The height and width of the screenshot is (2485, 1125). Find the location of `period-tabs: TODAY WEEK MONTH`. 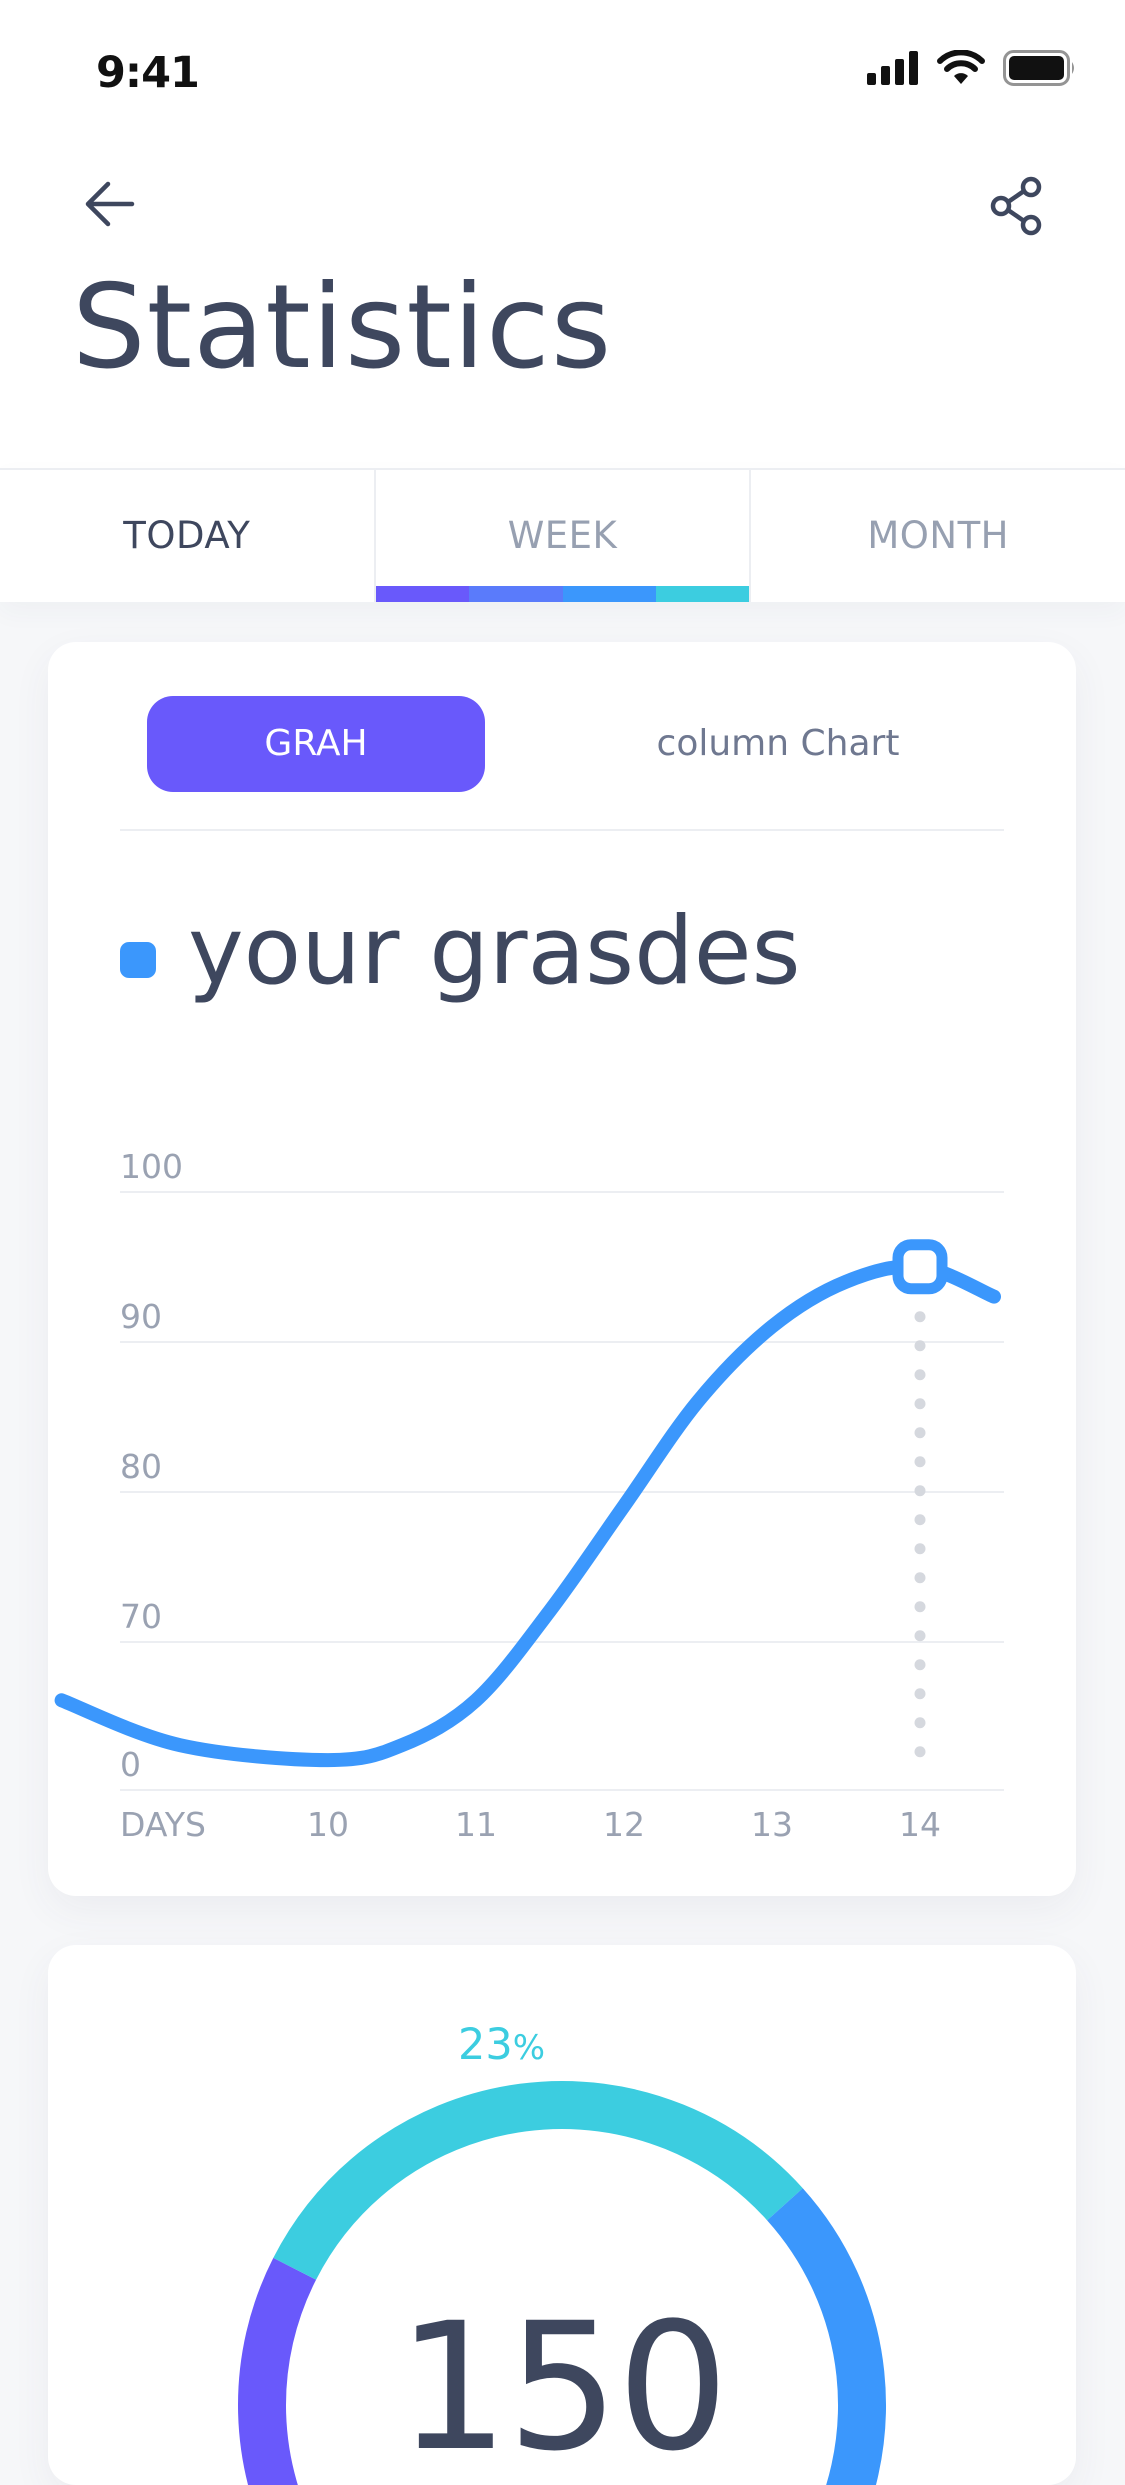

period-tabs: TODAY WEEK MONTH is located at coordinates (562, 535).